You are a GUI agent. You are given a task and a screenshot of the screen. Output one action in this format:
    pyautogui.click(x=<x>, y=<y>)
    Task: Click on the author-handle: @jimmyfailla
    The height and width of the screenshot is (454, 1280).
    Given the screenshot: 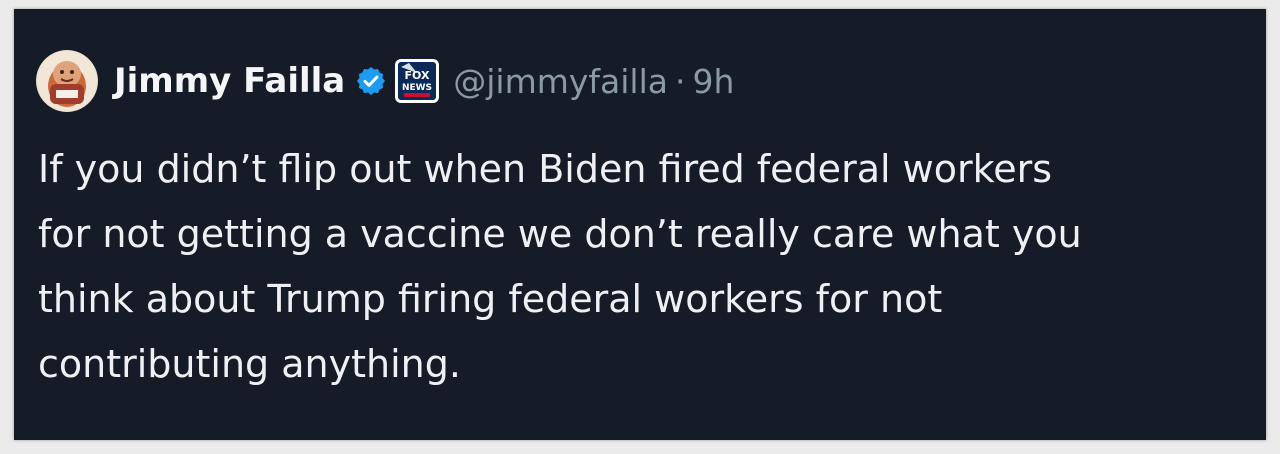 What is the action you would take?
    pyautogui.click(x=560, y=81)
    